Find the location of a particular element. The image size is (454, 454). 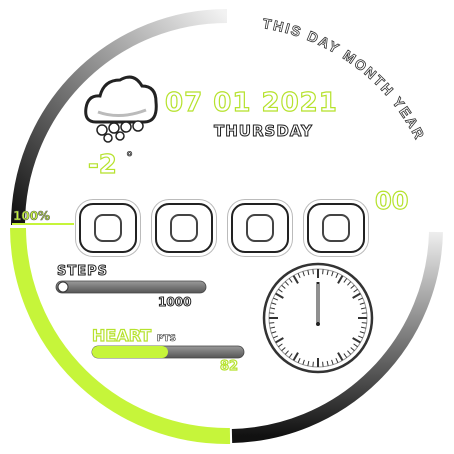

heart-unit-text: PTS is located at coordinates (166, 339).